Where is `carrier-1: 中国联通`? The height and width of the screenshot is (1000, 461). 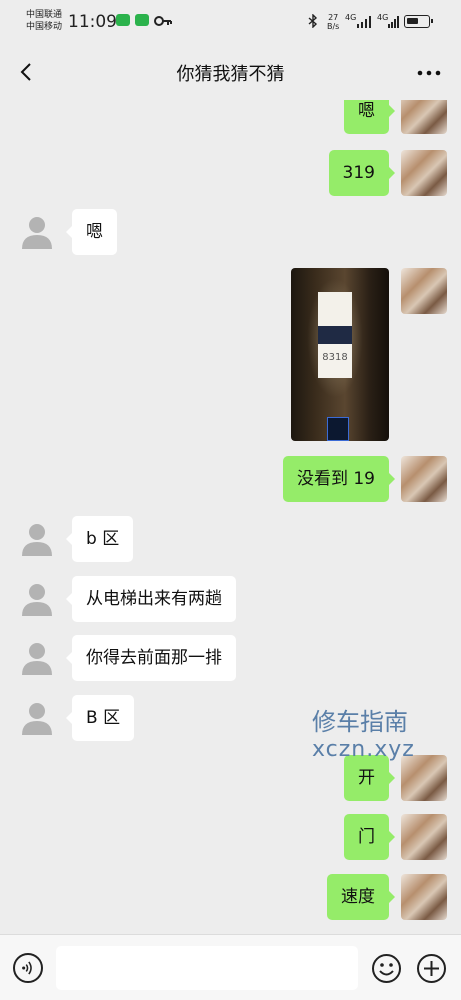 carrier-1: 中国联通 is located at coordinates (44, 15).